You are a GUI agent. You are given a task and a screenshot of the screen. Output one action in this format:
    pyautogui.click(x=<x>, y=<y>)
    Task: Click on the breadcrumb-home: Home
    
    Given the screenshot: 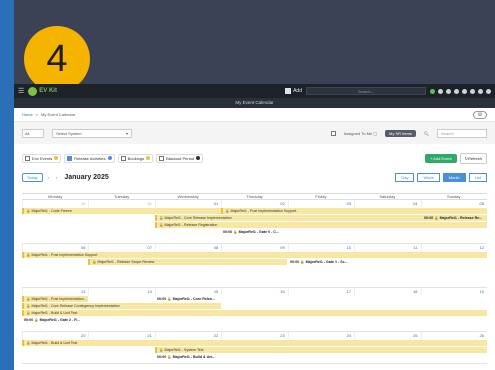 What is the action you would take?
    pyautogui.click(x=27, y=114)
    